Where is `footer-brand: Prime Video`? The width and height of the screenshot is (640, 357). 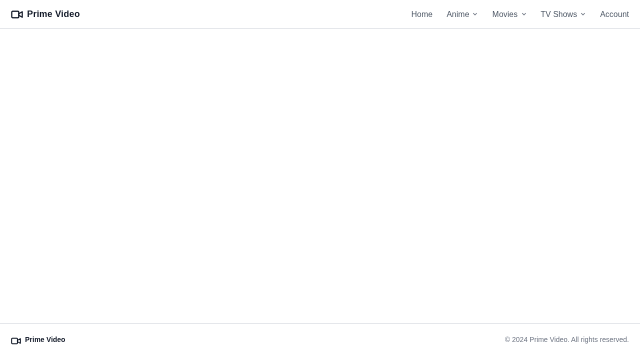
footer-brand: Prime Video is located at coordinates (38, 341).